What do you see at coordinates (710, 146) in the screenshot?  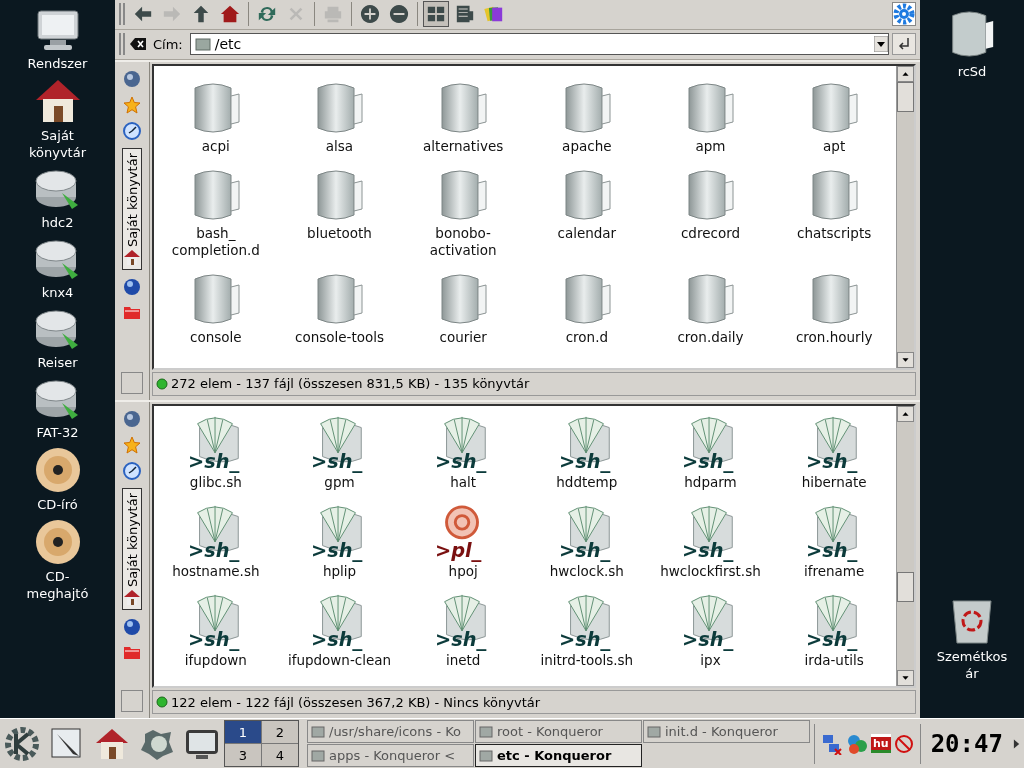 I see `file-name: apm` at bounding box center [710, 146].